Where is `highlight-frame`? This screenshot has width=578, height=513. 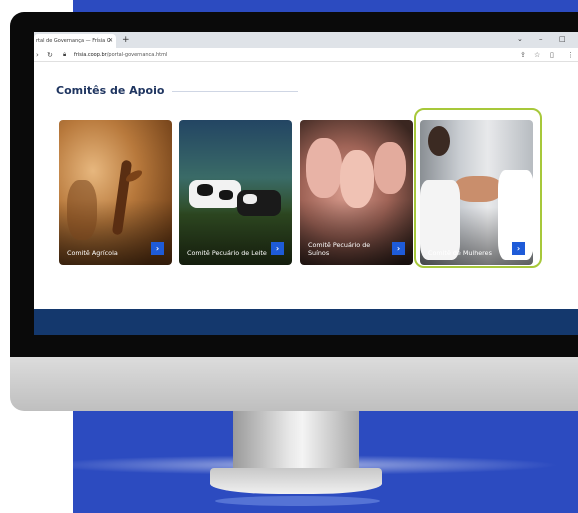
highlight-frame is located at coordinates (478, 188).